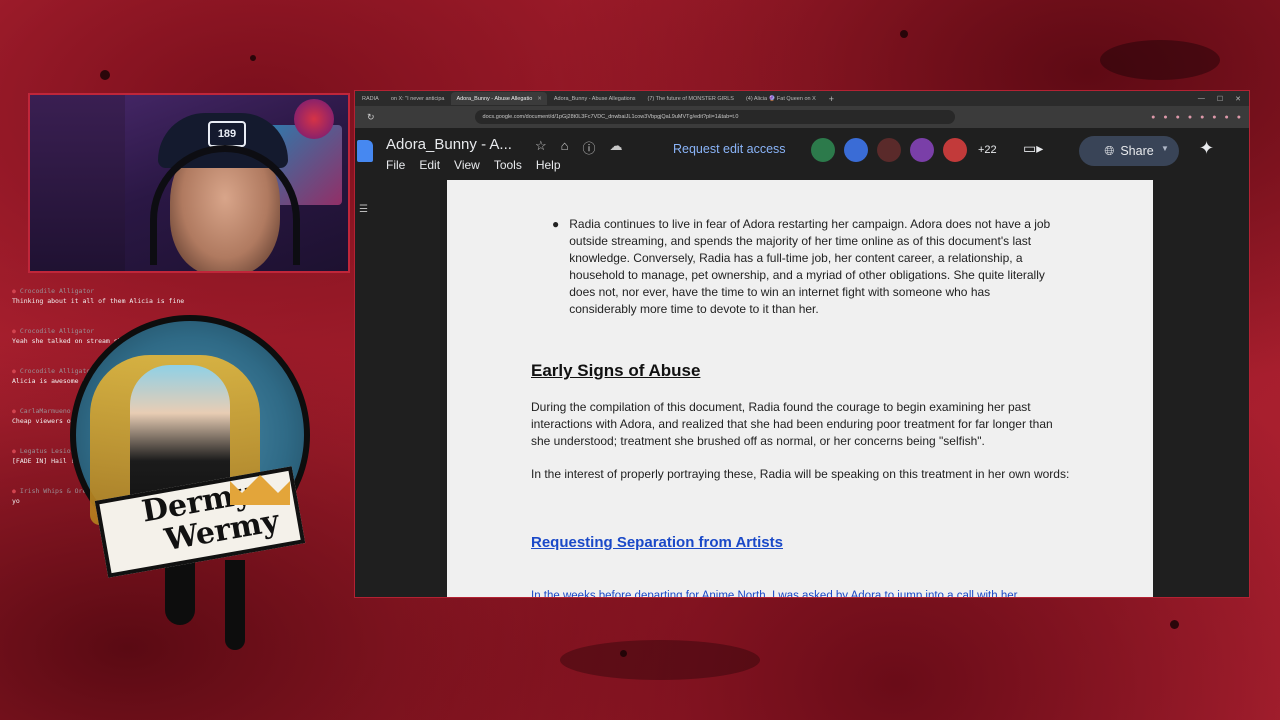 Image resolution: width=1280 pixels, height=720 pixels. What do you see at coordinates (177, 291) in the screenshot?
I see `chat-username: Crocodile Alligator` at bounding box center [177, 291].